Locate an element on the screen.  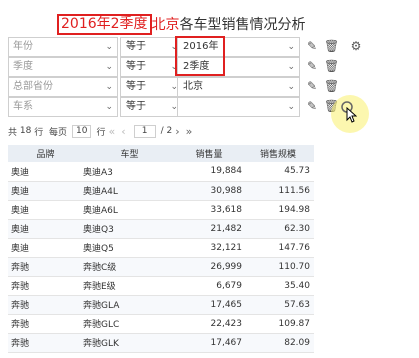
table-row: 奔驰 奔驰GLA 17,465 57.63 is located at coordinates (161, 305).